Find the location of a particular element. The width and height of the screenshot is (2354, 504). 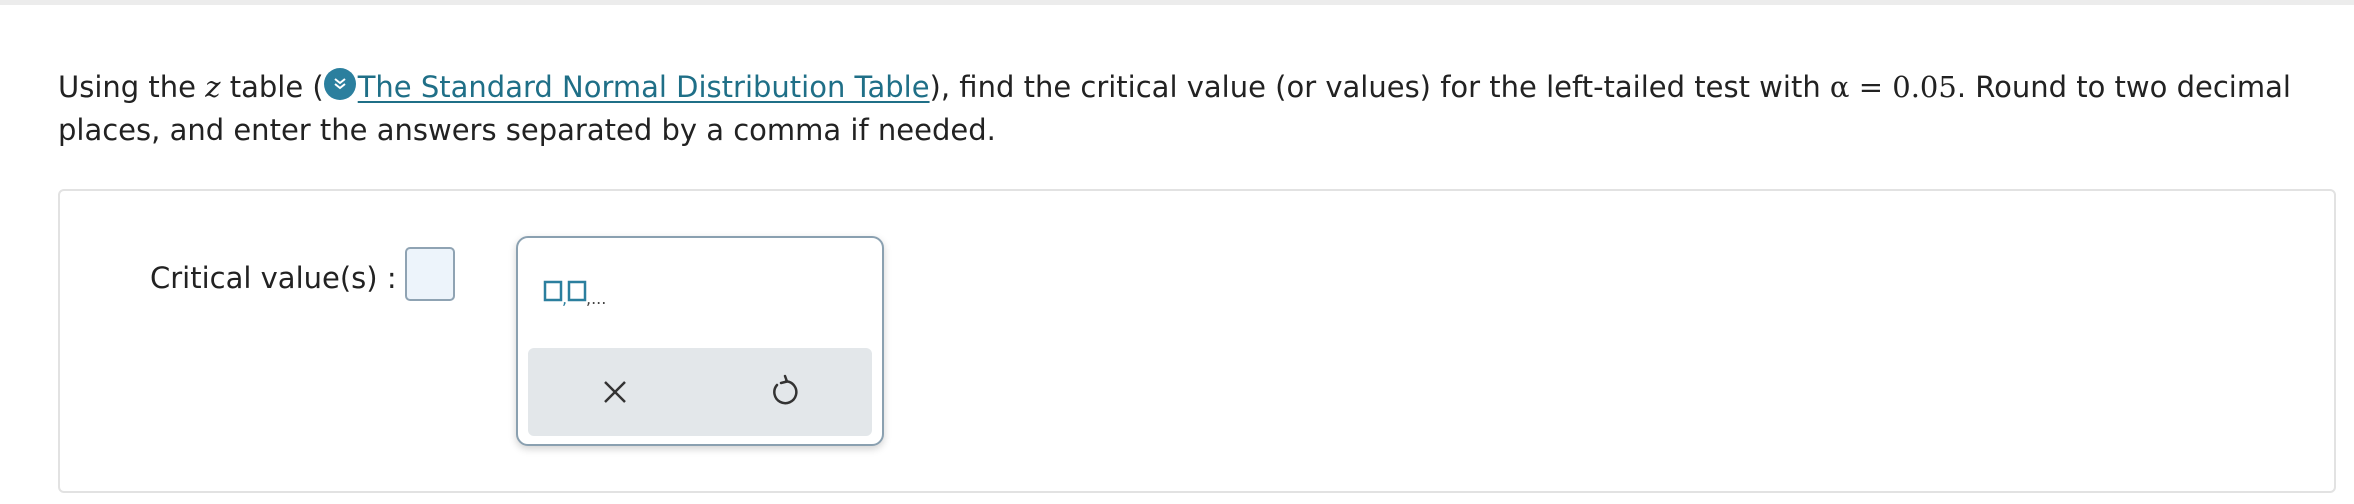

z-variable: z is located at coordinates (213, 87).